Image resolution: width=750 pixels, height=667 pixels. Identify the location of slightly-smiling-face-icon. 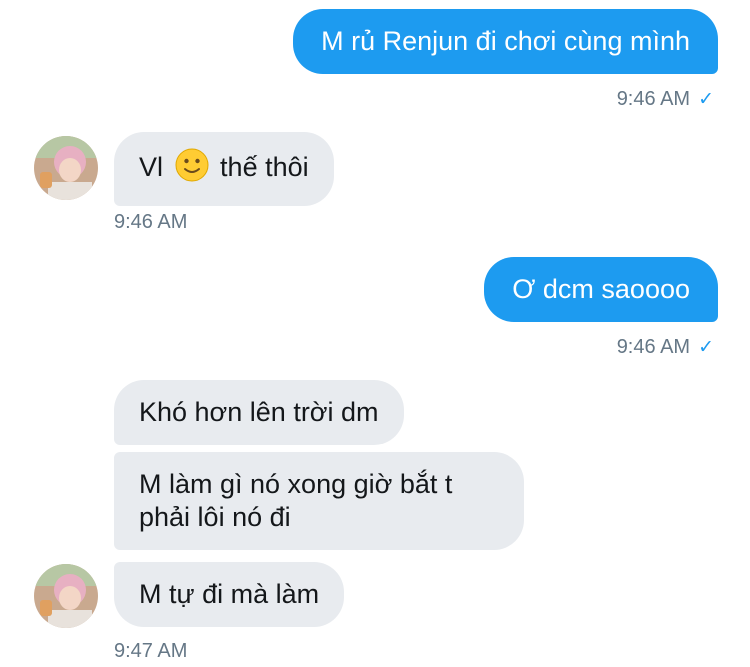
(192, 169).